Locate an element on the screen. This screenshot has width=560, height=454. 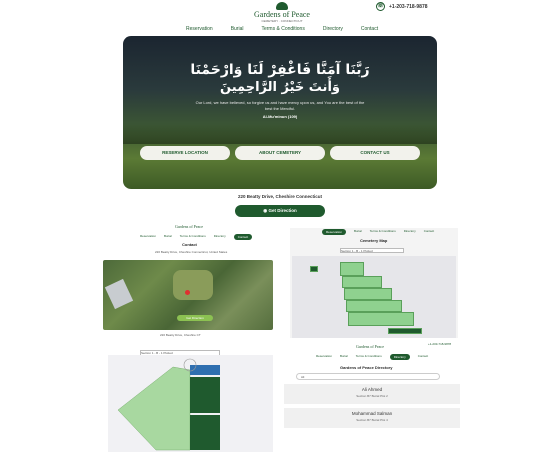
section-map-svg is located at coordinates (168, 404).